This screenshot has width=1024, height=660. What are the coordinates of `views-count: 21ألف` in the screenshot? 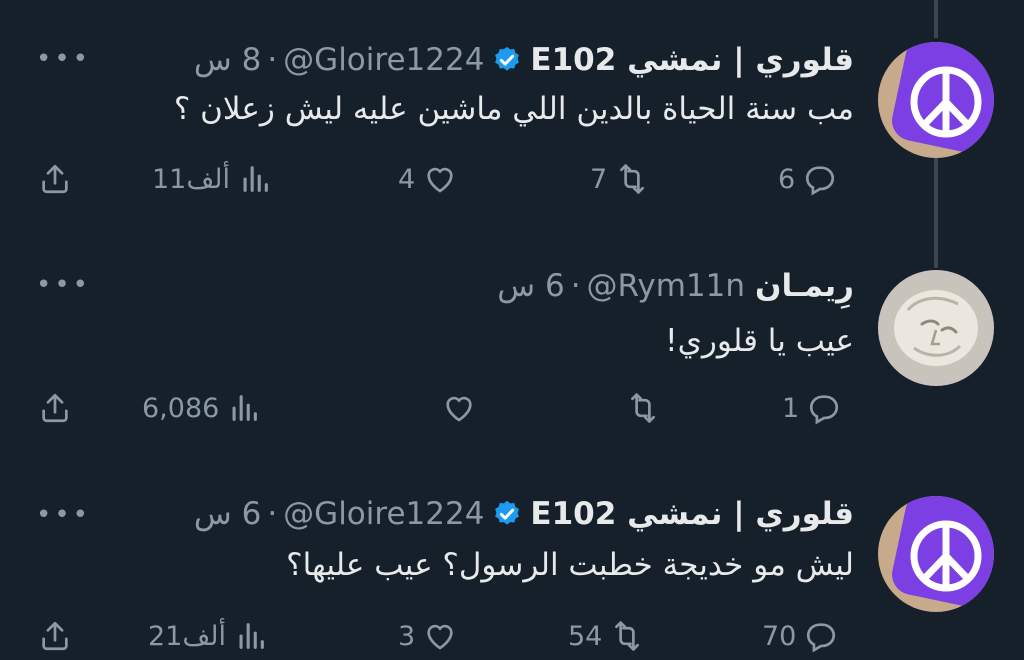 It's located at (187, 636).